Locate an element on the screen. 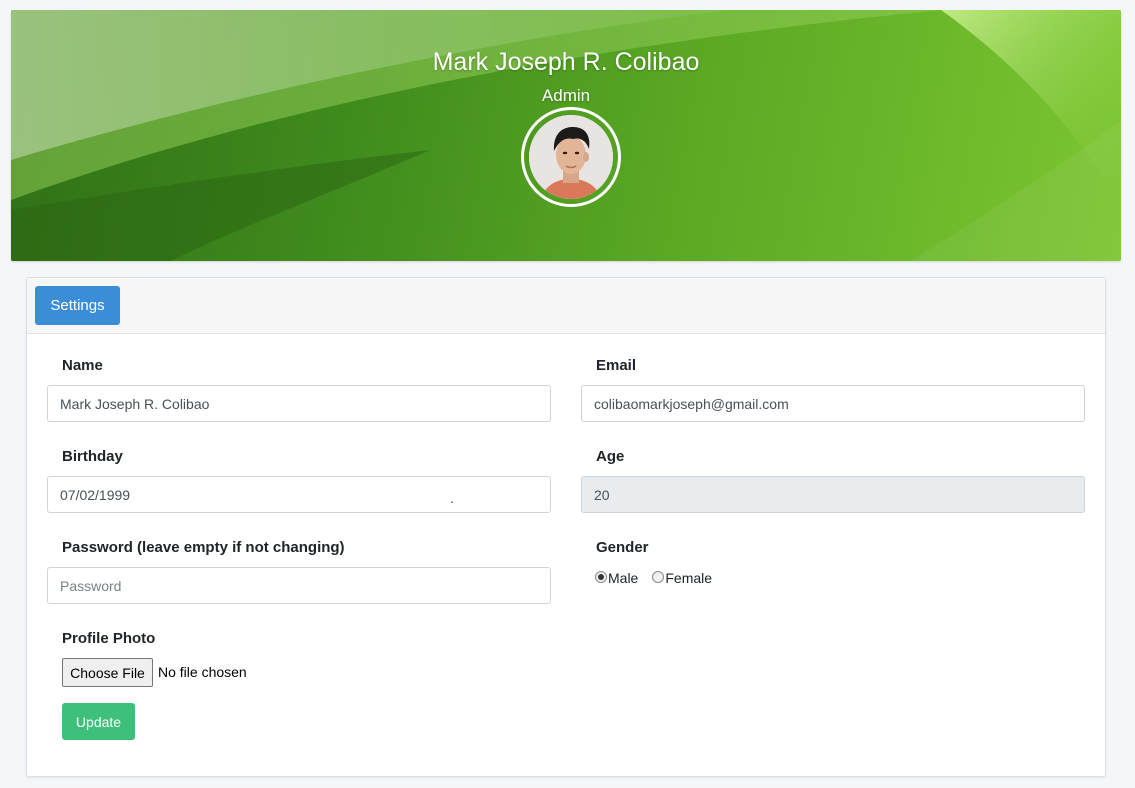 The image size is (1135, 788). date-picker-marker: . is located at coordinates (452, 498).